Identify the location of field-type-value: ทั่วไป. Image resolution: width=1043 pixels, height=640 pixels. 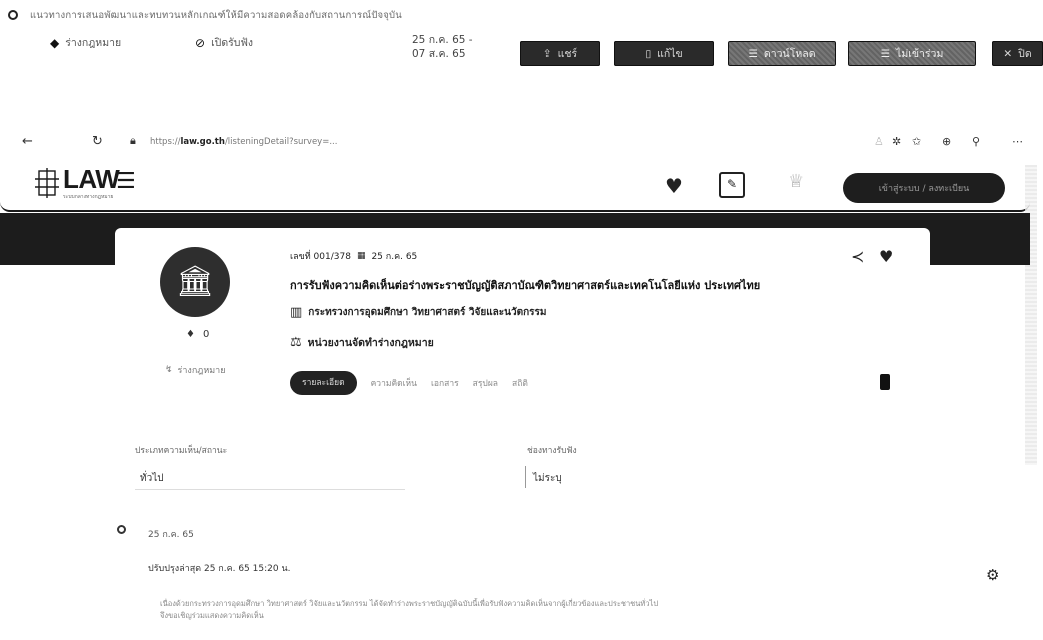
(152, 478).